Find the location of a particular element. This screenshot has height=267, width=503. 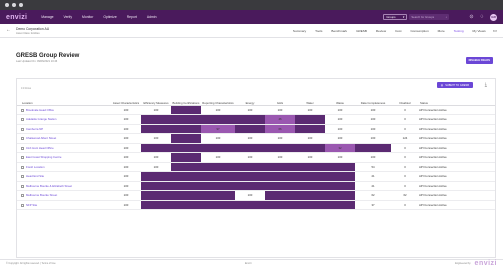

col-header-waste: Waste is located at coordinates (340, 99).